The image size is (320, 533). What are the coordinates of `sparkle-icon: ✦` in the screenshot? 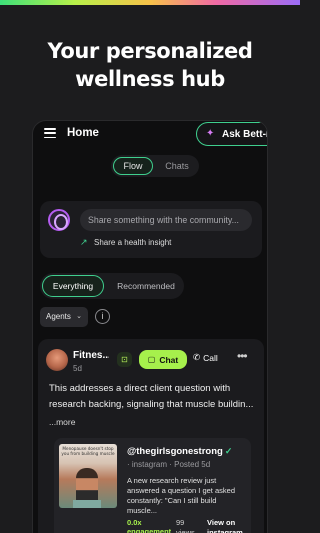 It's located at (210, 133).